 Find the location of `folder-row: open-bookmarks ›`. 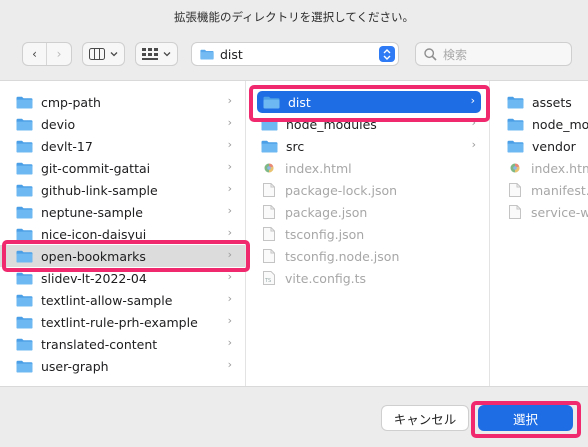

folder-row: open-bookmarks › is located at coordinates (122, 256).